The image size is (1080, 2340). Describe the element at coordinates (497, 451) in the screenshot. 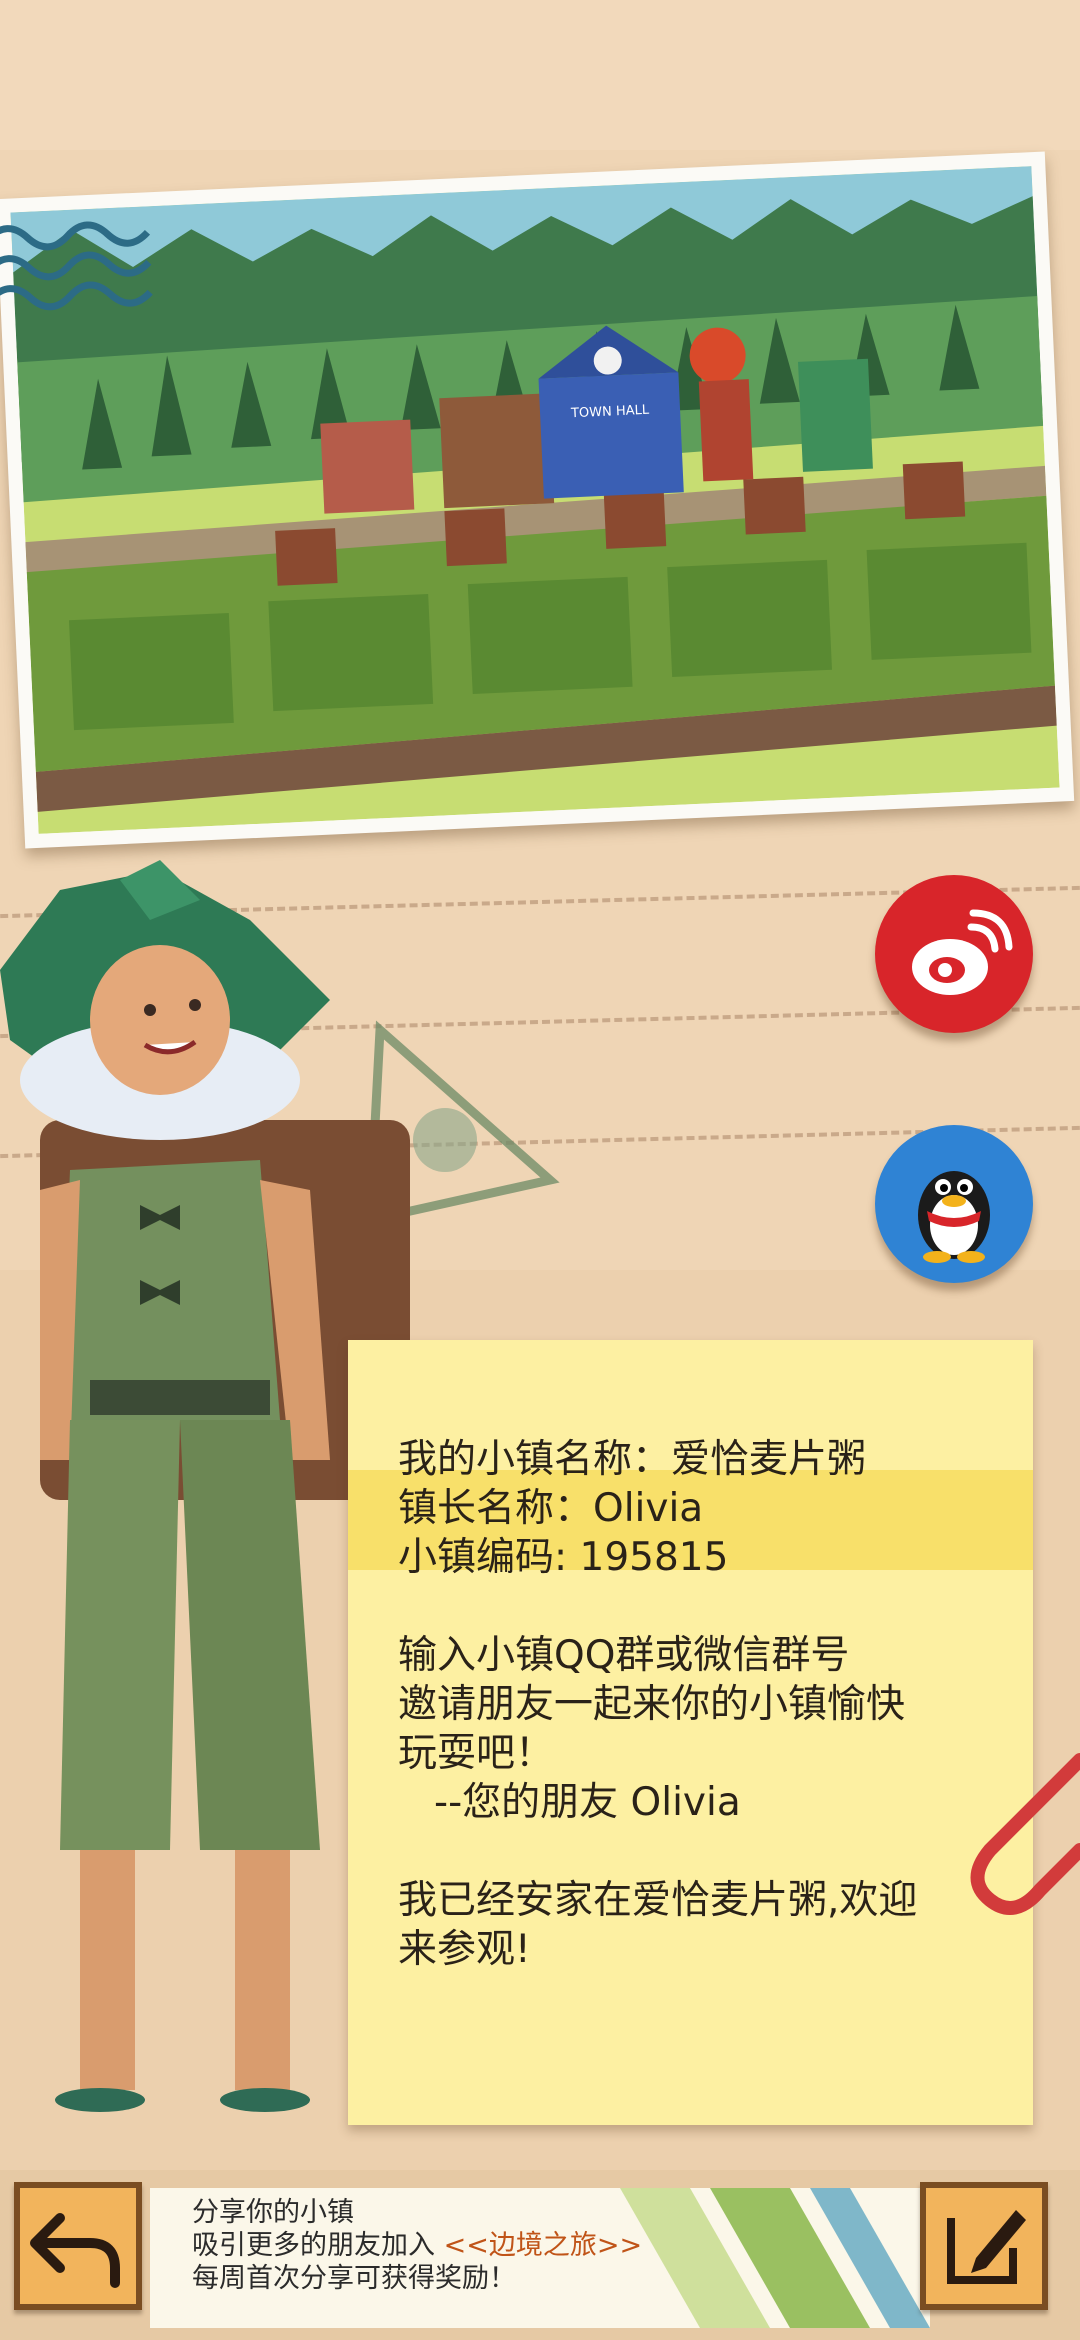

I see `barn-building` at that location.